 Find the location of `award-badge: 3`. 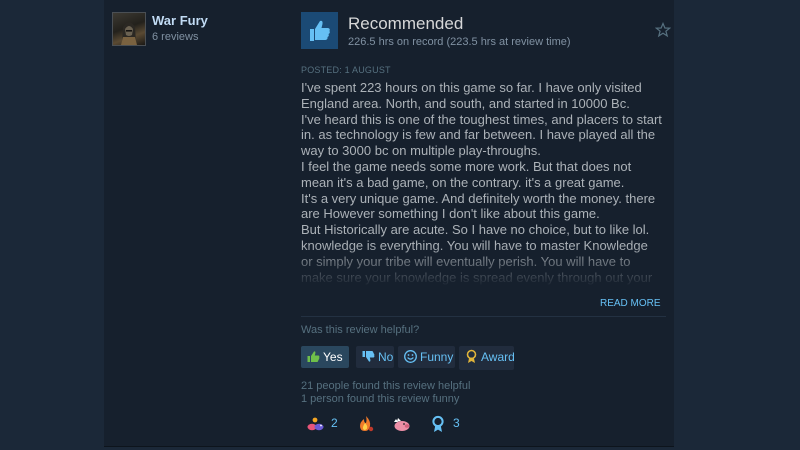

award-badge: 3 is located at coordinates (445, 424).